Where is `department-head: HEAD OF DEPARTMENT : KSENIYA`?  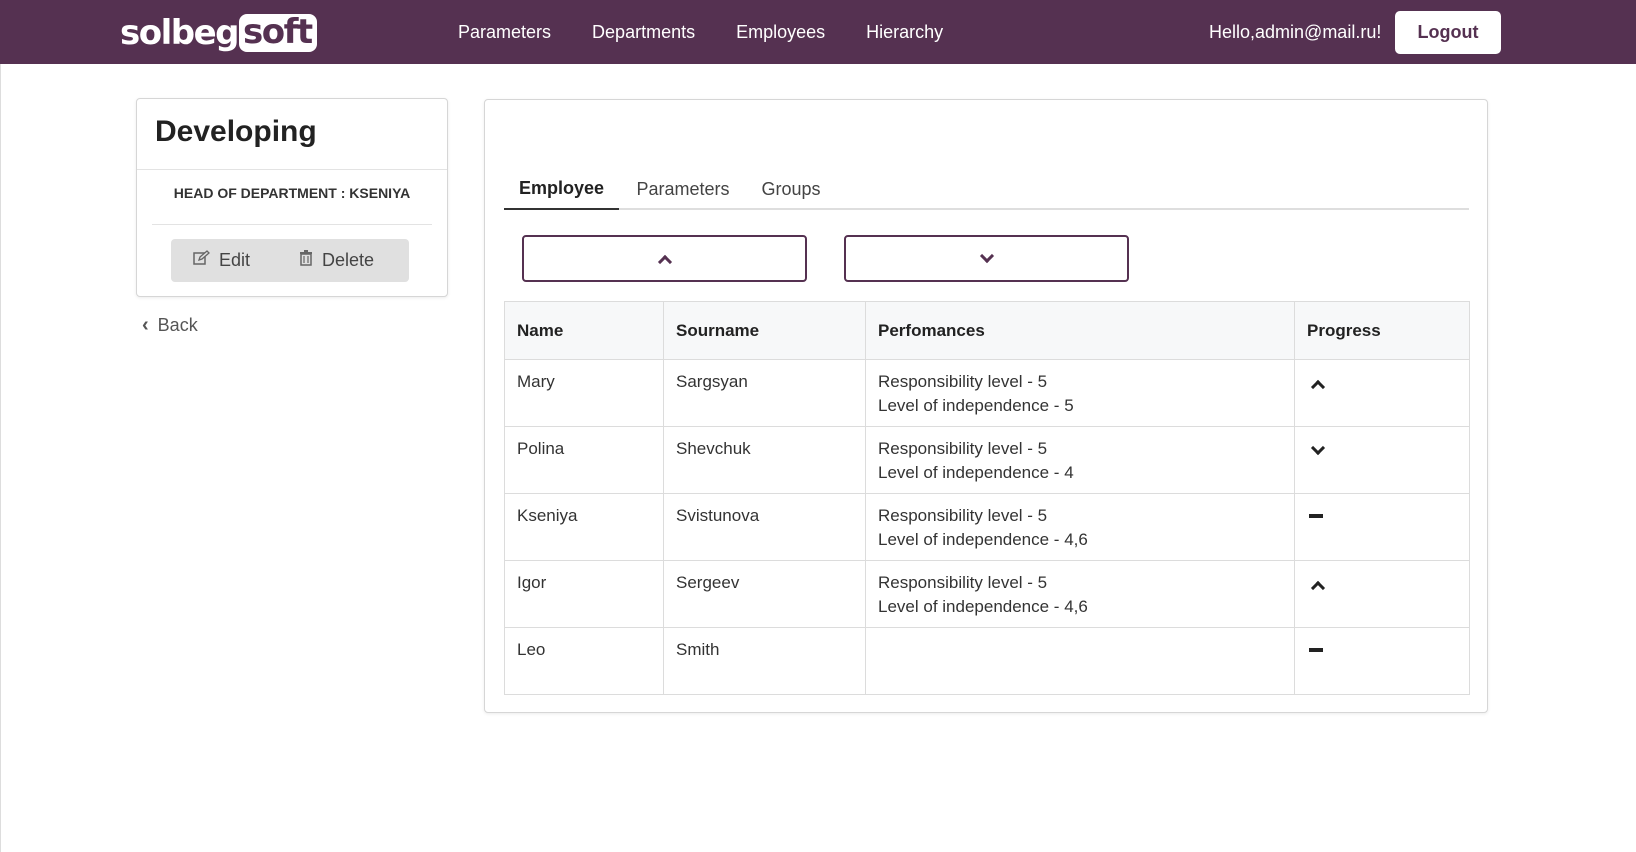
department-head: HEAD OF DEPARTMENT : KSENIYA is located at coordinates (292, 193).